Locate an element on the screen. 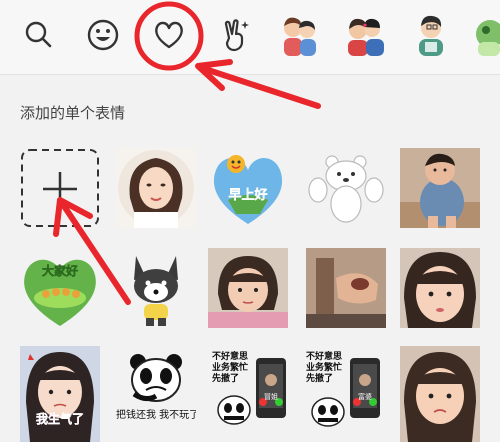  hand-food-image is located at coordinates (346, 288).